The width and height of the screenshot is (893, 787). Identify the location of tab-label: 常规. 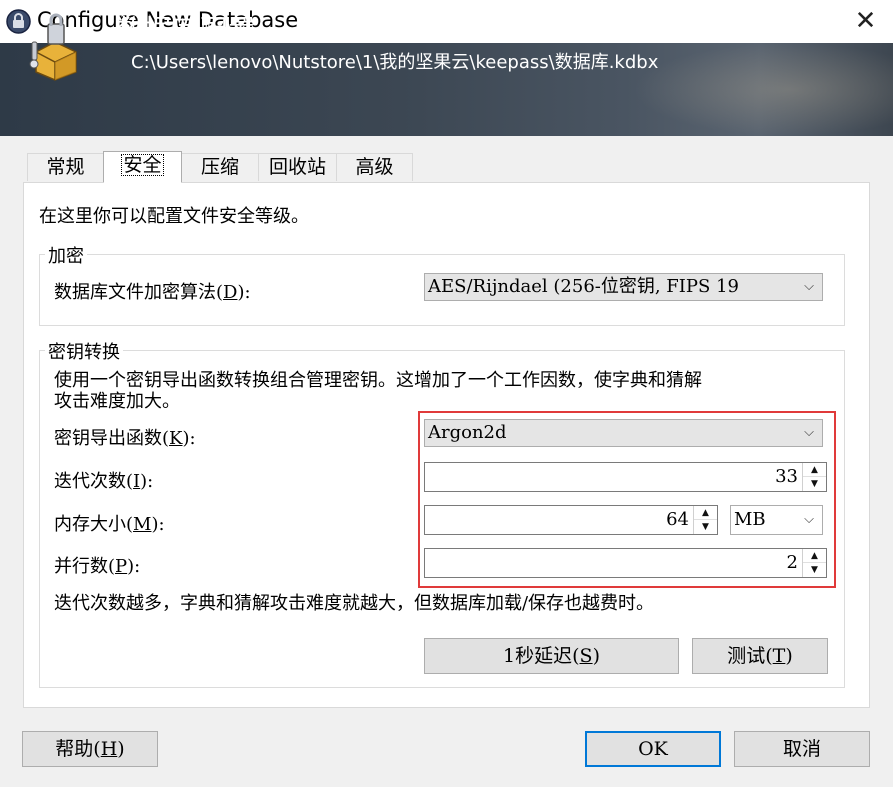
(65, 167).